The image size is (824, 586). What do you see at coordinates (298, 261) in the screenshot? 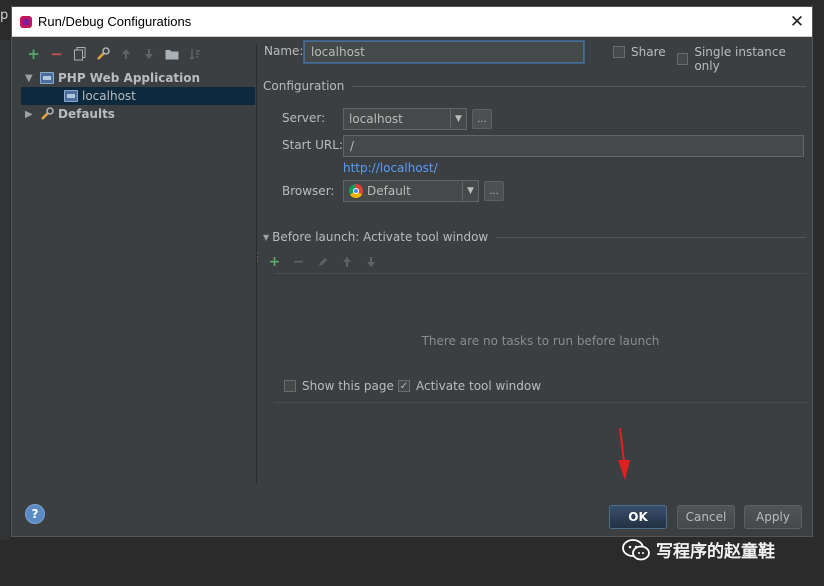
I see `remove-task-icon: −` at bounding box center [298, 261].